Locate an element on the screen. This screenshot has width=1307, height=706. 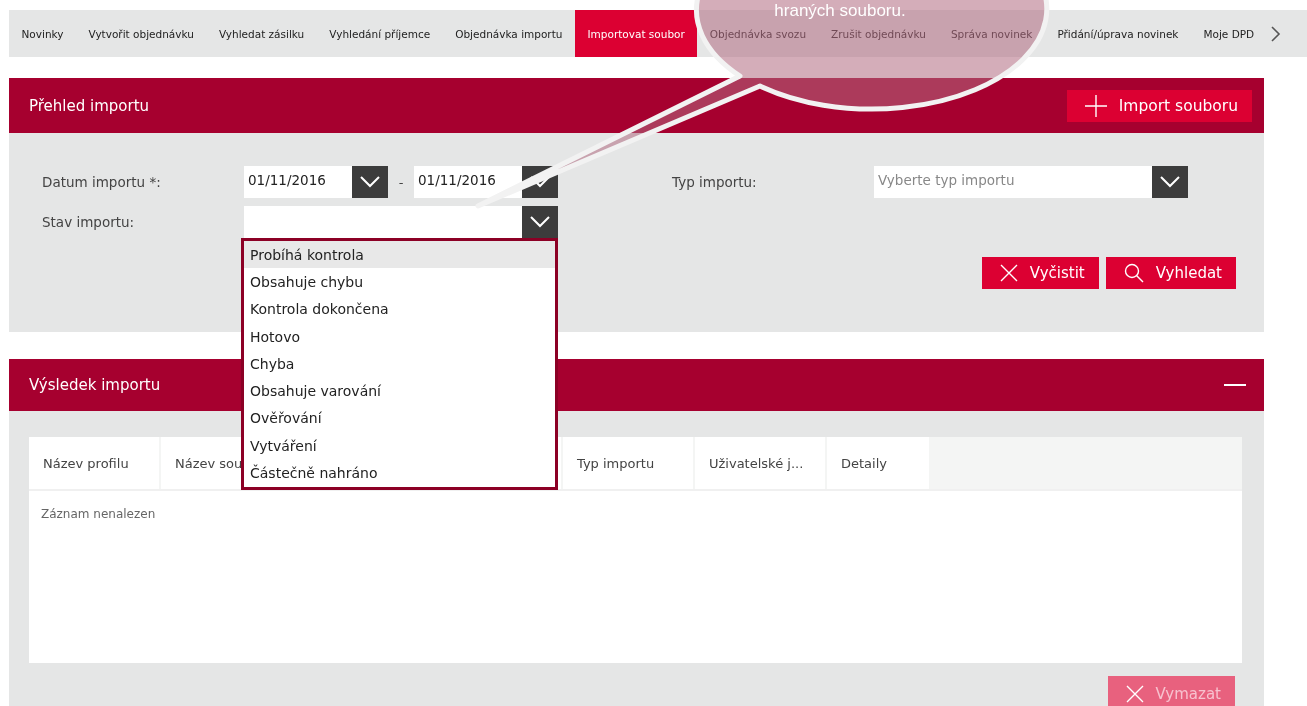
column-header: Typ importu is located at coordinates (628, 463).